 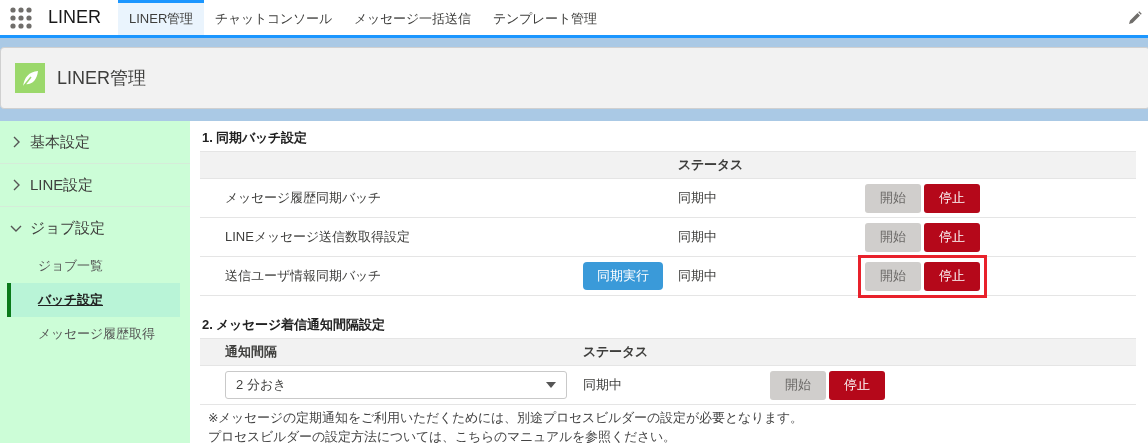 What do you see at coordinates (545, 17) in the screenshot?
I see `nav-tab: テンプレート管理` at bounding box center [545, 17].